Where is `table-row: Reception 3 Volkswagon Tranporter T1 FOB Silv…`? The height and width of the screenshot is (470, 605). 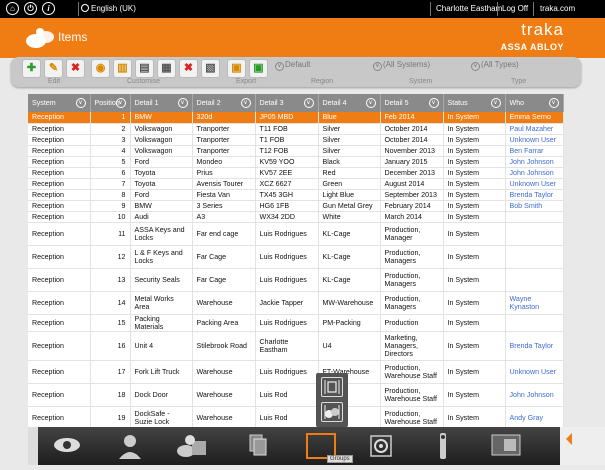 table-row: Reception 3 Volkswagon Tranporter T1 FOB Silv… is located at coordinates (296, 140).